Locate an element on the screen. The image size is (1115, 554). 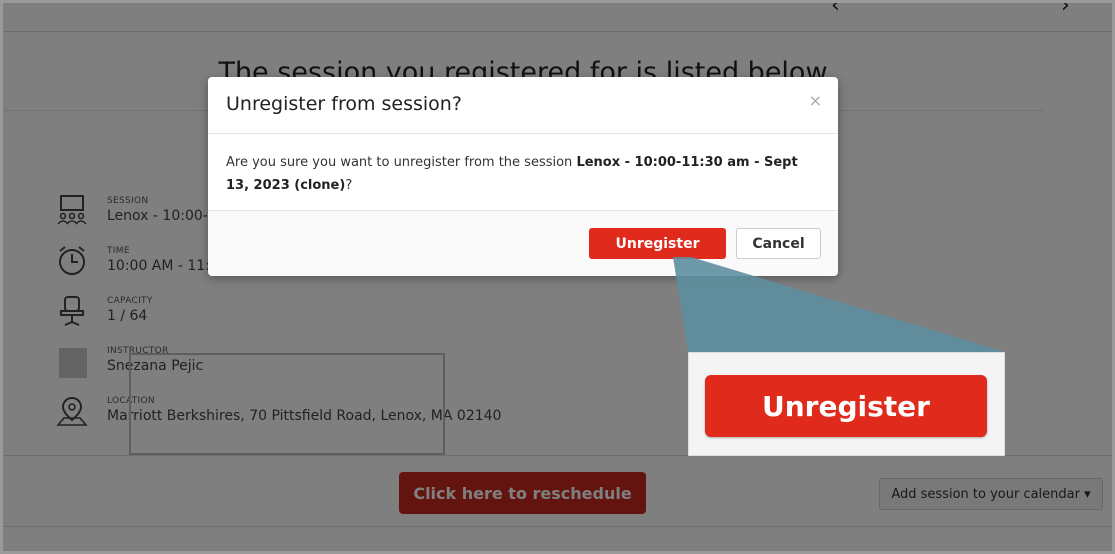
zoomed-unregister-button: Unregister is located at coordinates (846, 406).